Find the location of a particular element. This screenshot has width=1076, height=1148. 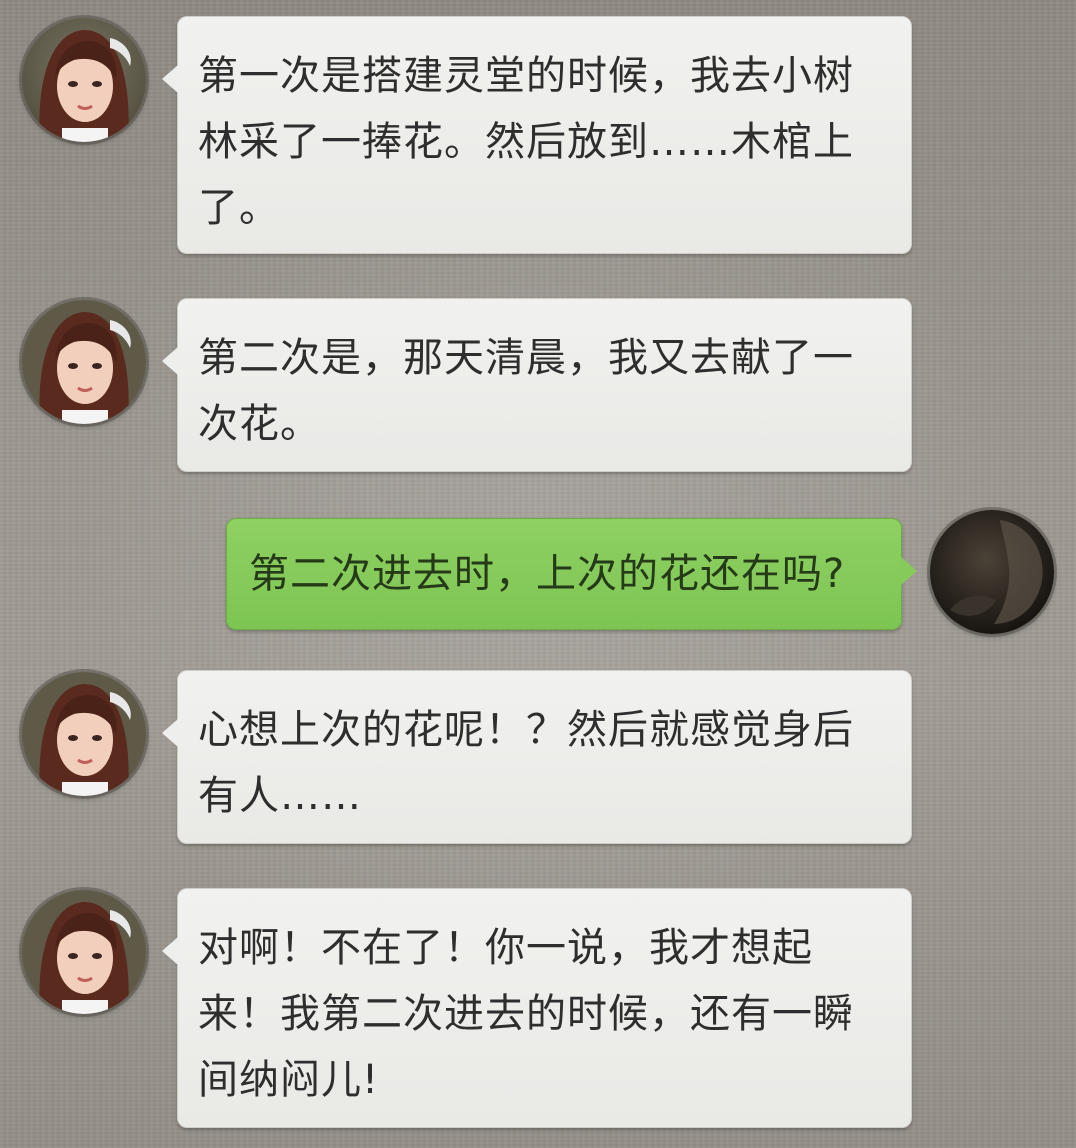

chat-message-outgoing: 第二次进去时，上次的花还在吗? is located at coordinates (538, 573).